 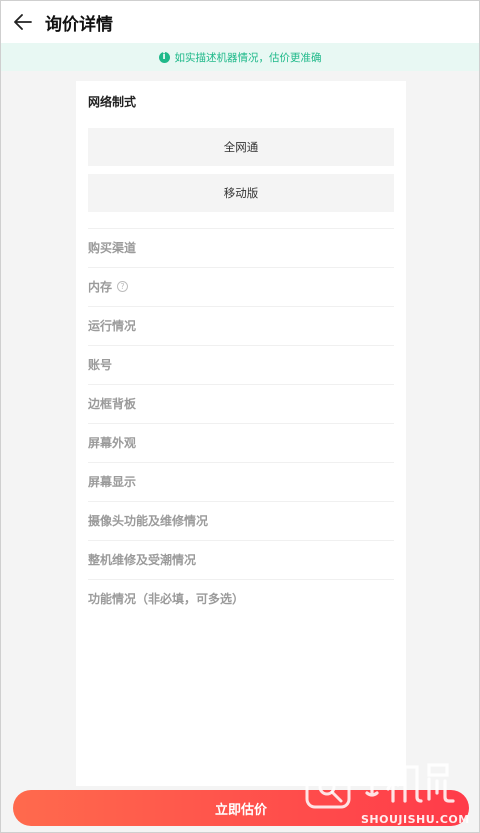 I want to click on bottom-bar: 立即估价, so click(x=240, y=809).